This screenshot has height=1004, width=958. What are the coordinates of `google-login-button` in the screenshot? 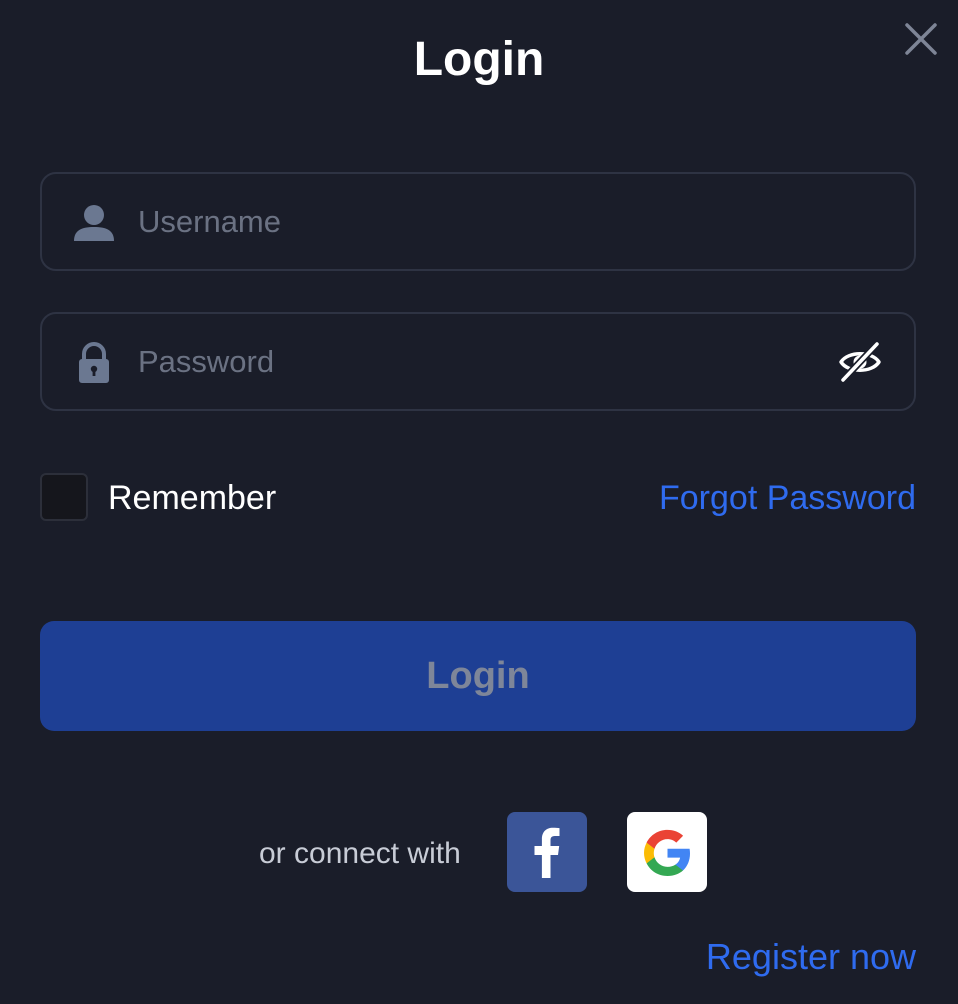 It's located at (667, 852).